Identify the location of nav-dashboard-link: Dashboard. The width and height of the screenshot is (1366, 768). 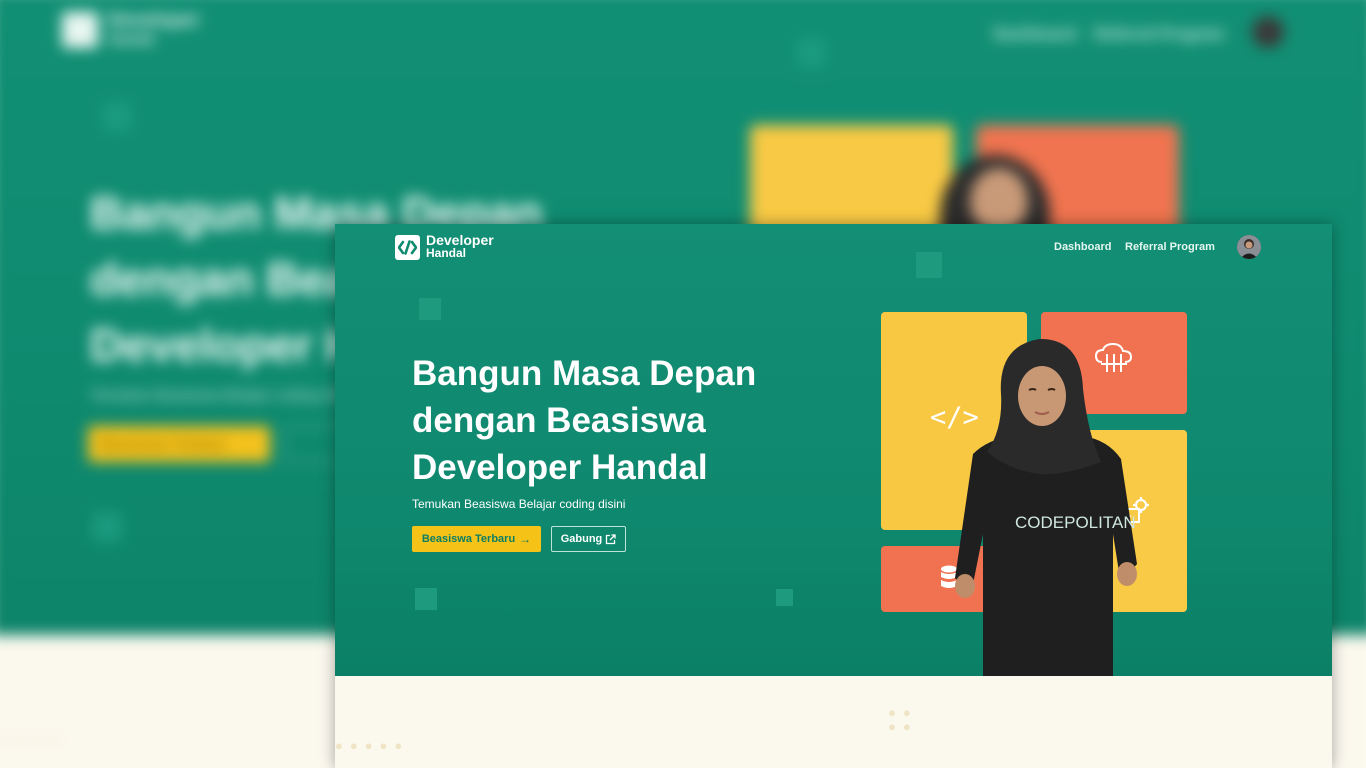
(1082, 247).